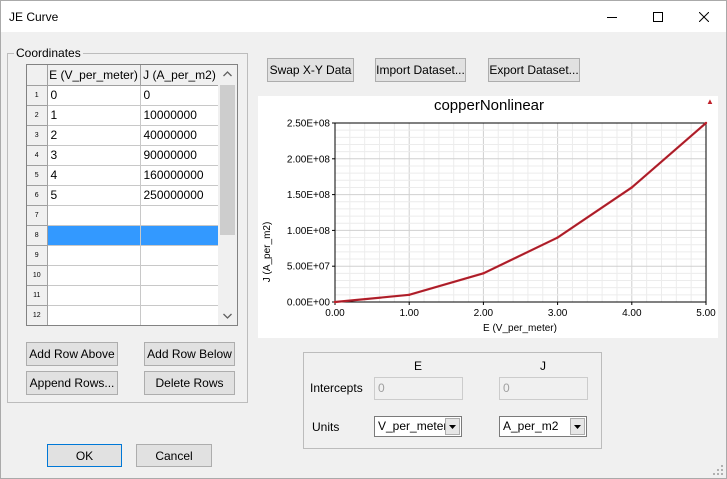 Image resolution: width=727 pixels, height=479 pixels. I want to click on add-row-above-button: Add Row Above, so click(72, 354).